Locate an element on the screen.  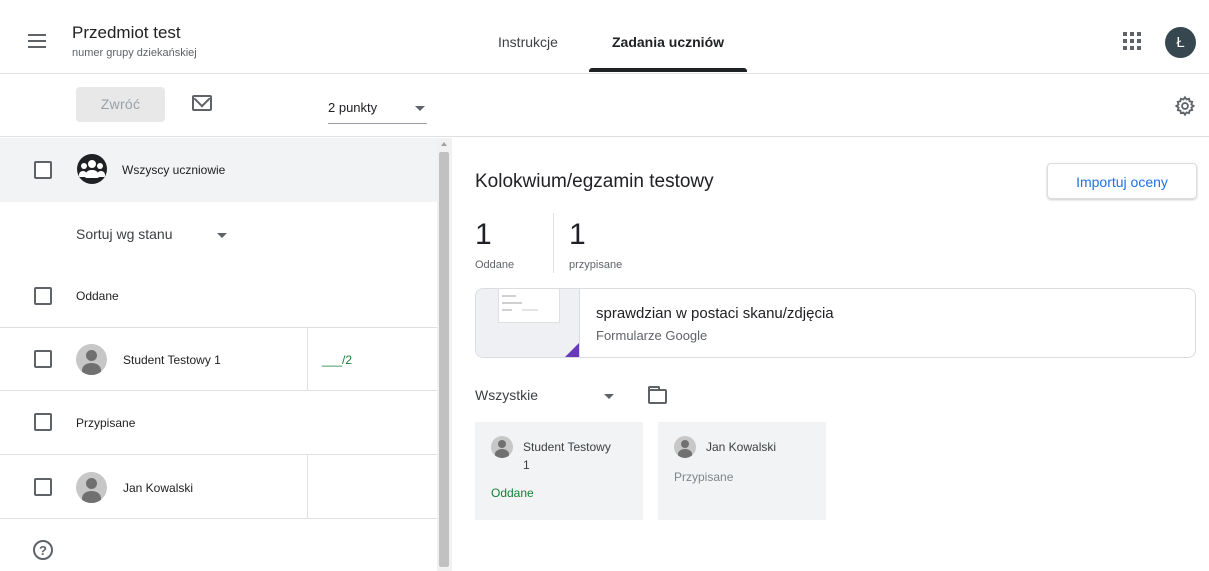
group-label: Oddane is located at coordinates (97, 296).